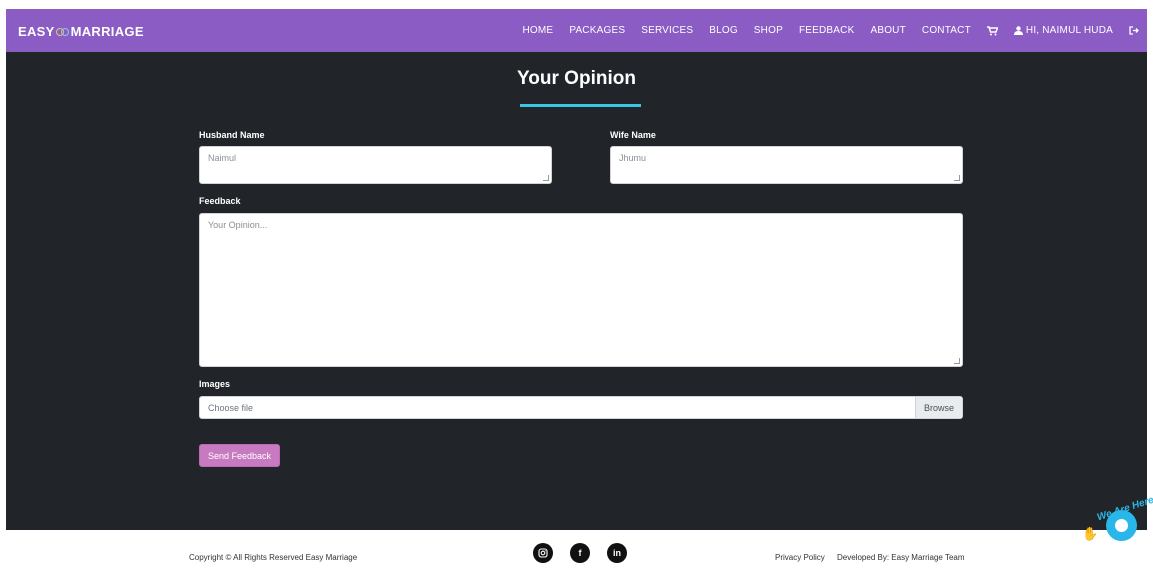  What do you see at coordinates (581, 407) in the screenshot?
I see `image-file-input: Choose file Browse` at bounding box center [581, 407].